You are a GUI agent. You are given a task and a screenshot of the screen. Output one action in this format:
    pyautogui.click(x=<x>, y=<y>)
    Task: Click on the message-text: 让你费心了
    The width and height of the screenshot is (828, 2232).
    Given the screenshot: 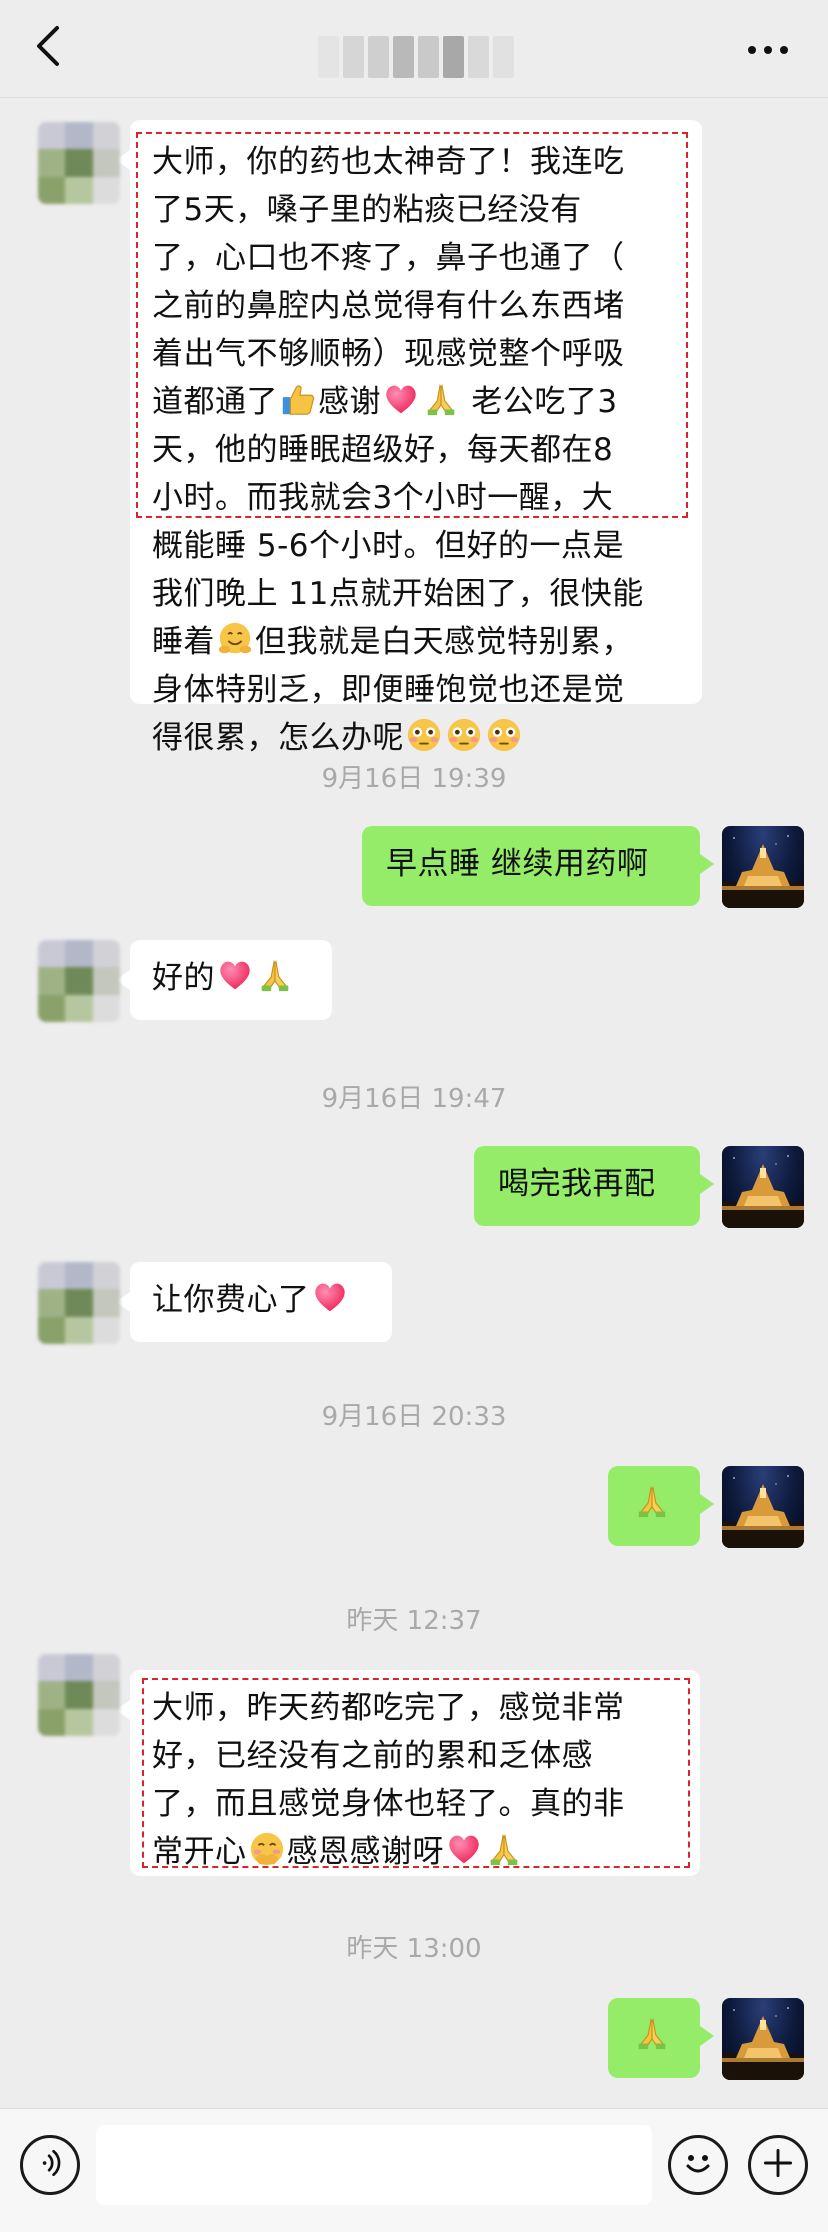 What is the action you would take?
    pyautogui.click(x=261, y=1300)
    